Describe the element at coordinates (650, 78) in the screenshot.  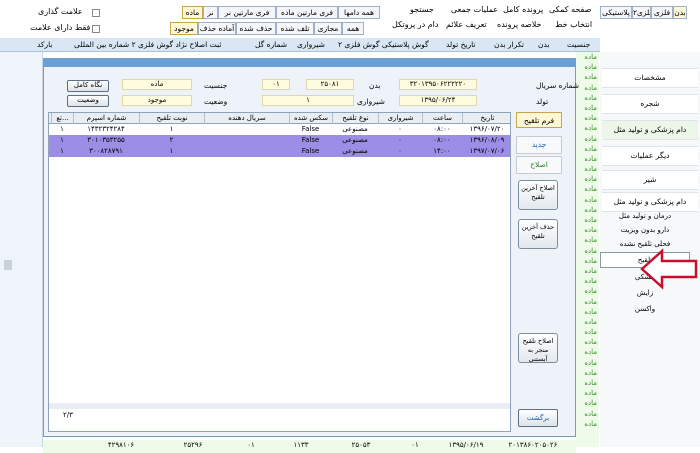
I see `menu-specs: مشخصات` at that location.